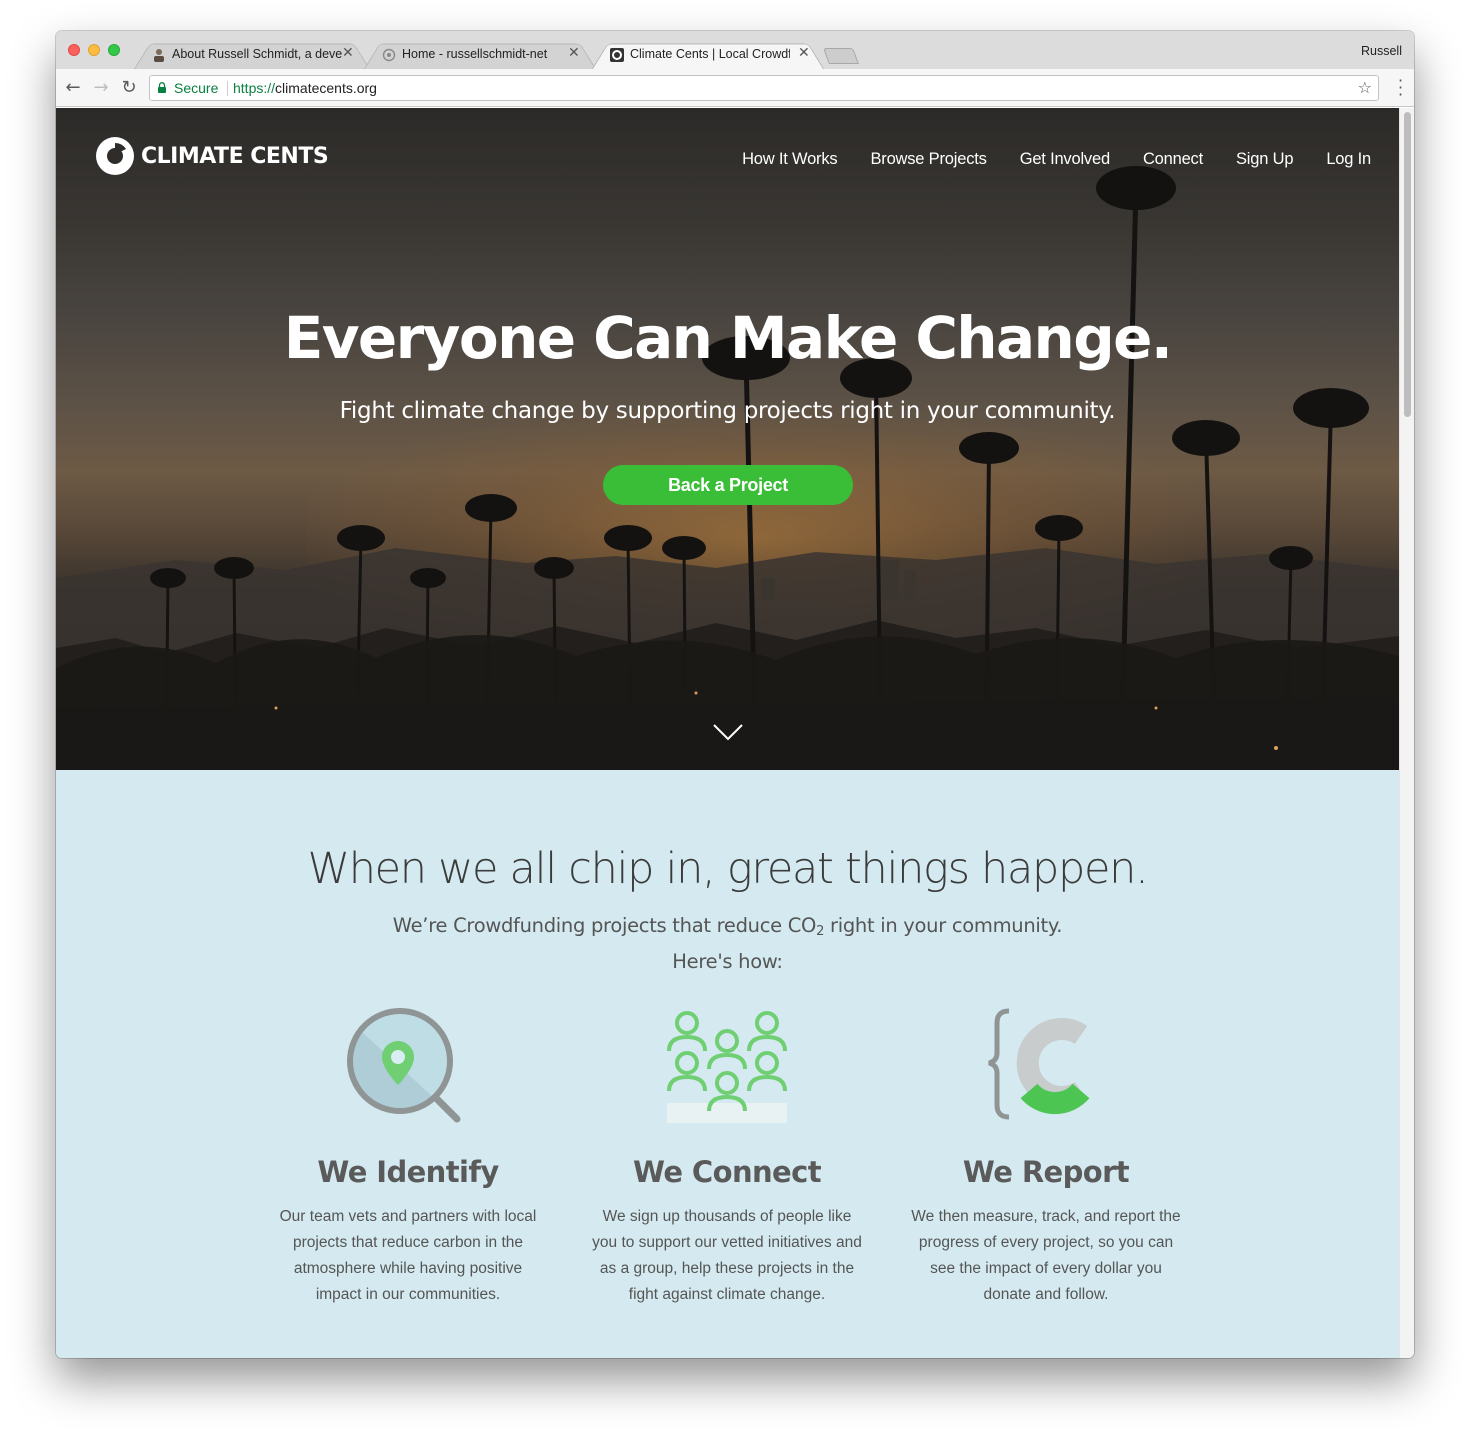 This screenshot has height=1438, width=1470. I want to click on nav-connect: Connect, so click(1173, 159).